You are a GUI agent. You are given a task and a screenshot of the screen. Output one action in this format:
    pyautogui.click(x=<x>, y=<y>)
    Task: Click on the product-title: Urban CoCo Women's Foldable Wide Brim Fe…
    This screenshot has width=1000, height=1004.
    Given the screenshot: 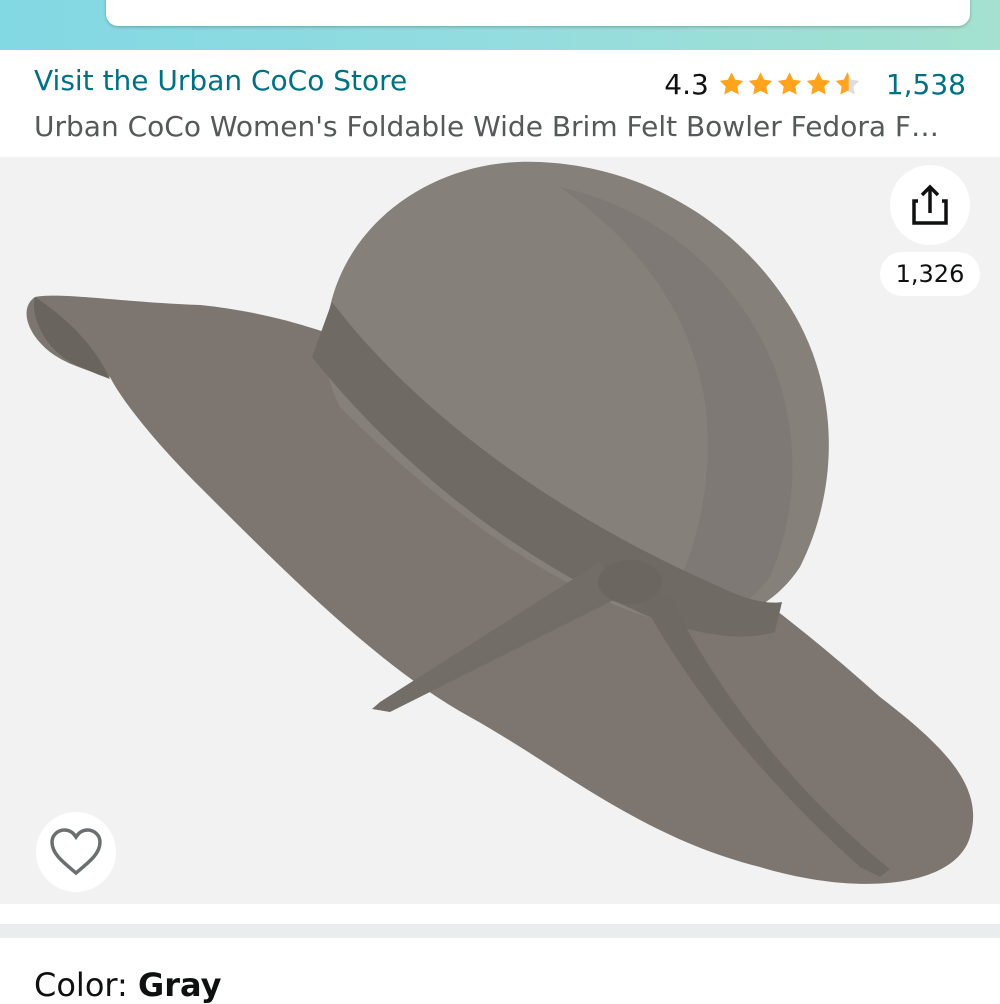 What is the action you would take?
    pyautogui.click(x=487, y=126)
    